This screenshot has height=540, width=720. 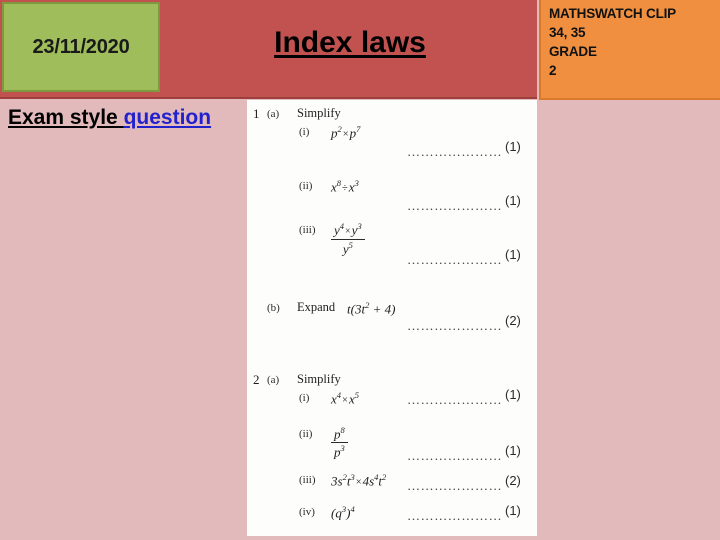 I want to click on exam-style-question-link: question, so click(x=168, y=117).